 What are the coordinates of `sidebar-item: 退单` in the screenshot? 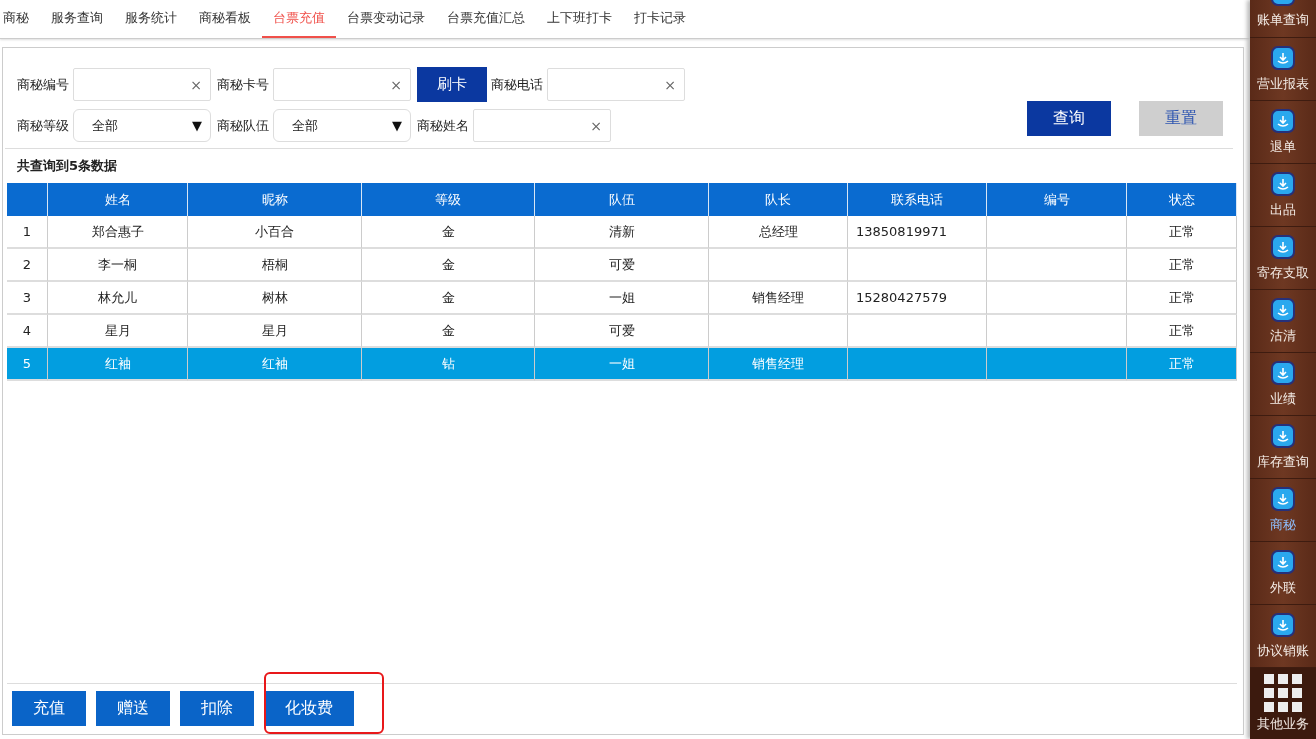 It's located at (1283, 132).